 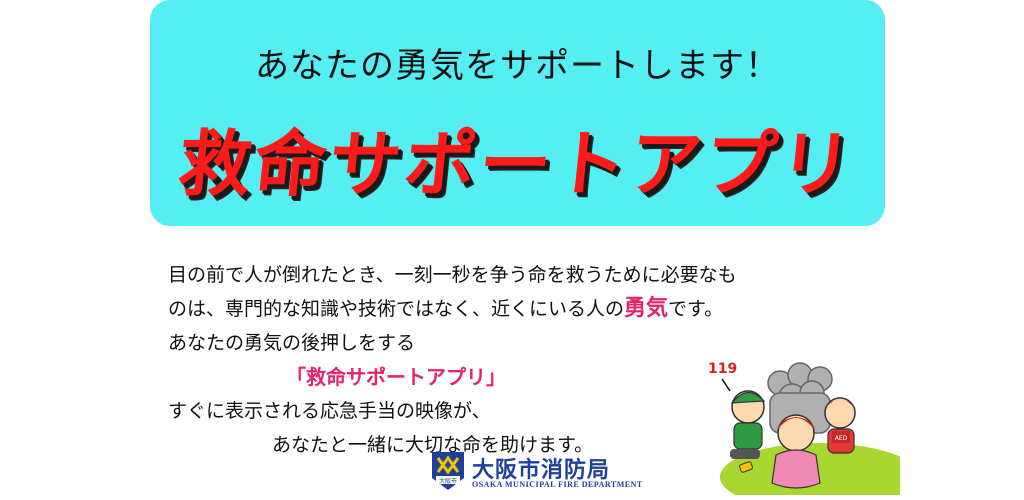 What do you see at coordinates (396, 309) in the screenshot?
I see `line2-pre: のは、専門的な知識や技術ではなく、近くにいる人の` at bounding box center [396, 309].